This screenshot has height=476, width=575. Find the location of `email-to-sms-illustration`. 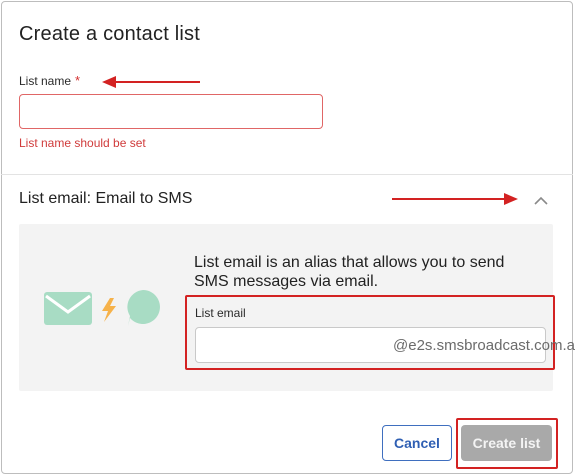

email-to-sms-illustration is located at coordinates (102, 308).